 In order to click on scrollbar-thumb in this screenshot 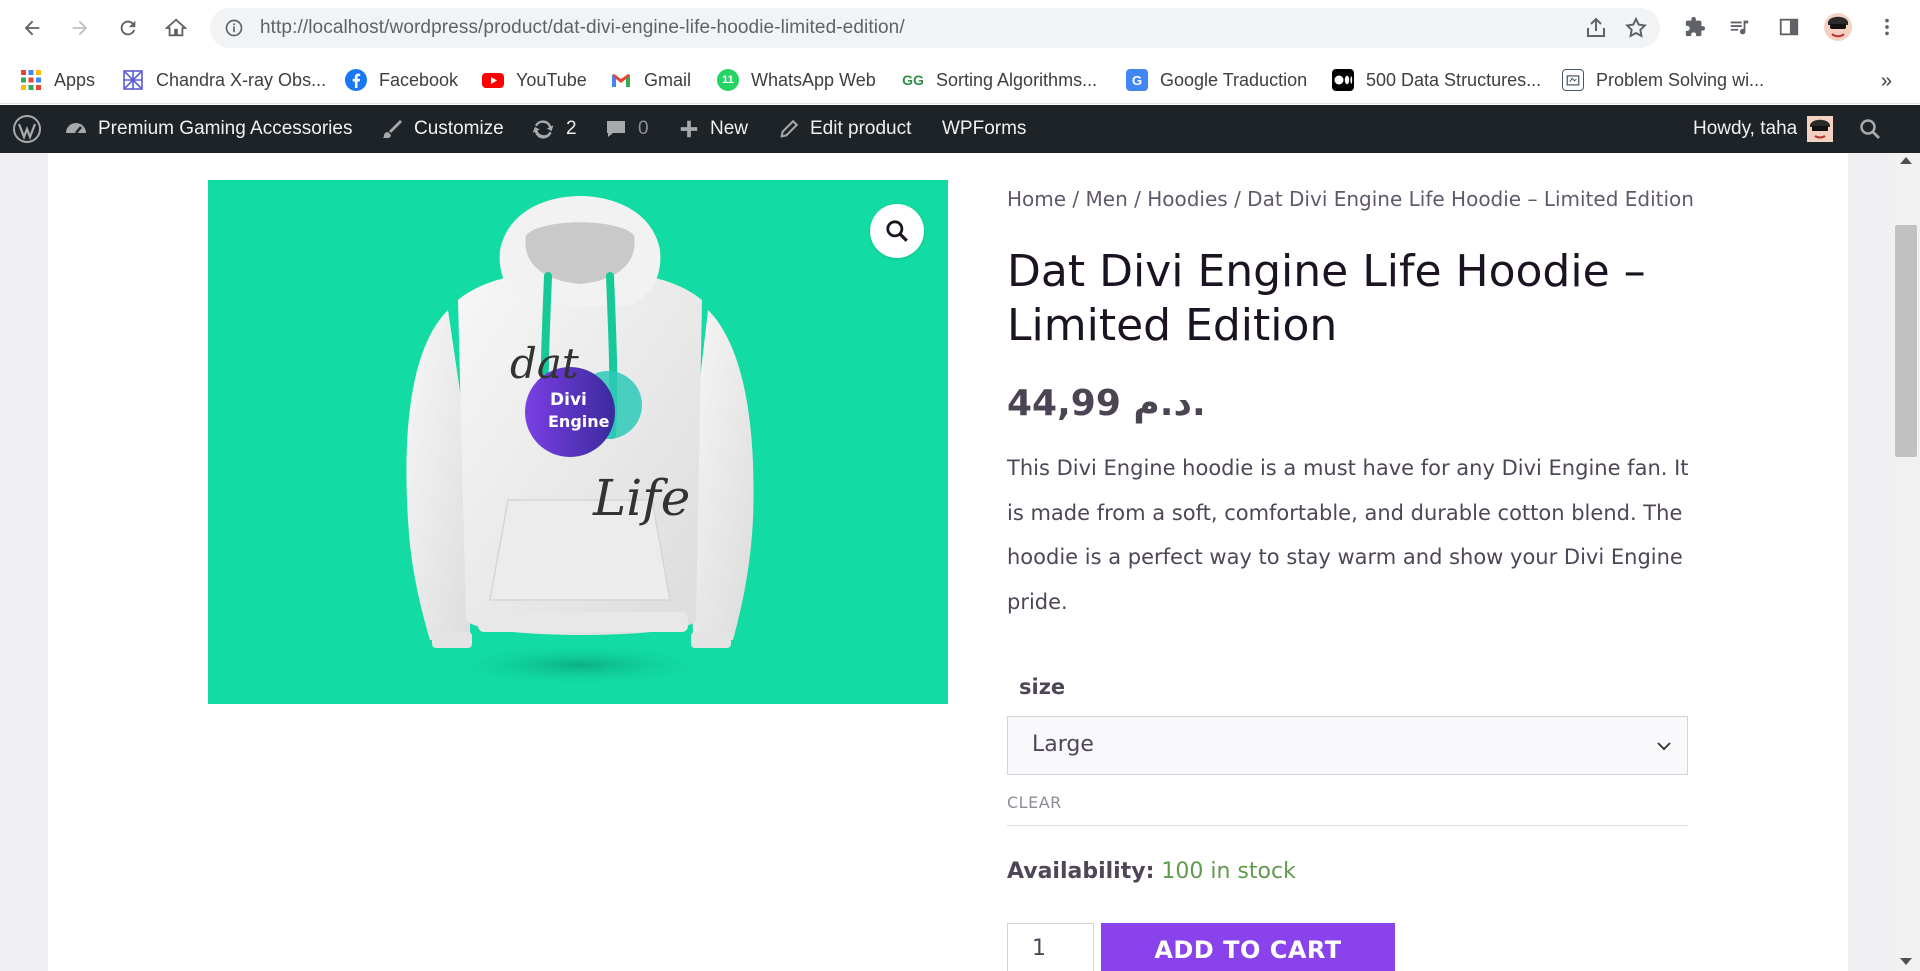, I will do `click(1906, 341)`.